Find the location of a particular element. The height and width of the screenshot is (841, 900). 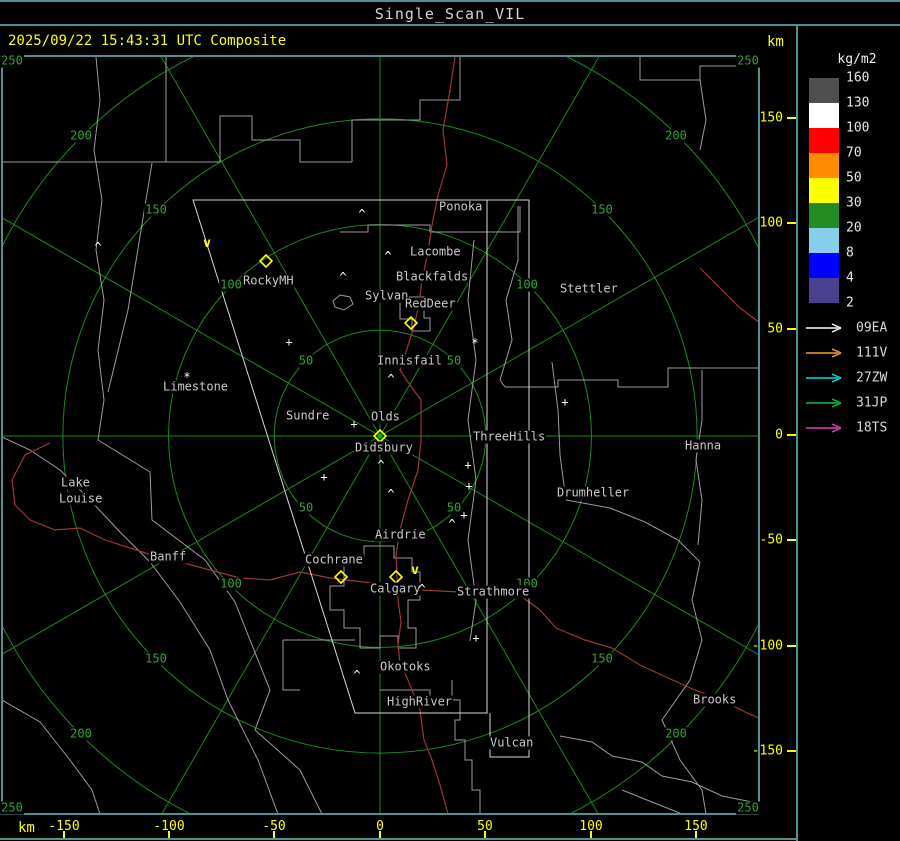

right-axis-tick-label: 150 is located at coordinates (771, 118).